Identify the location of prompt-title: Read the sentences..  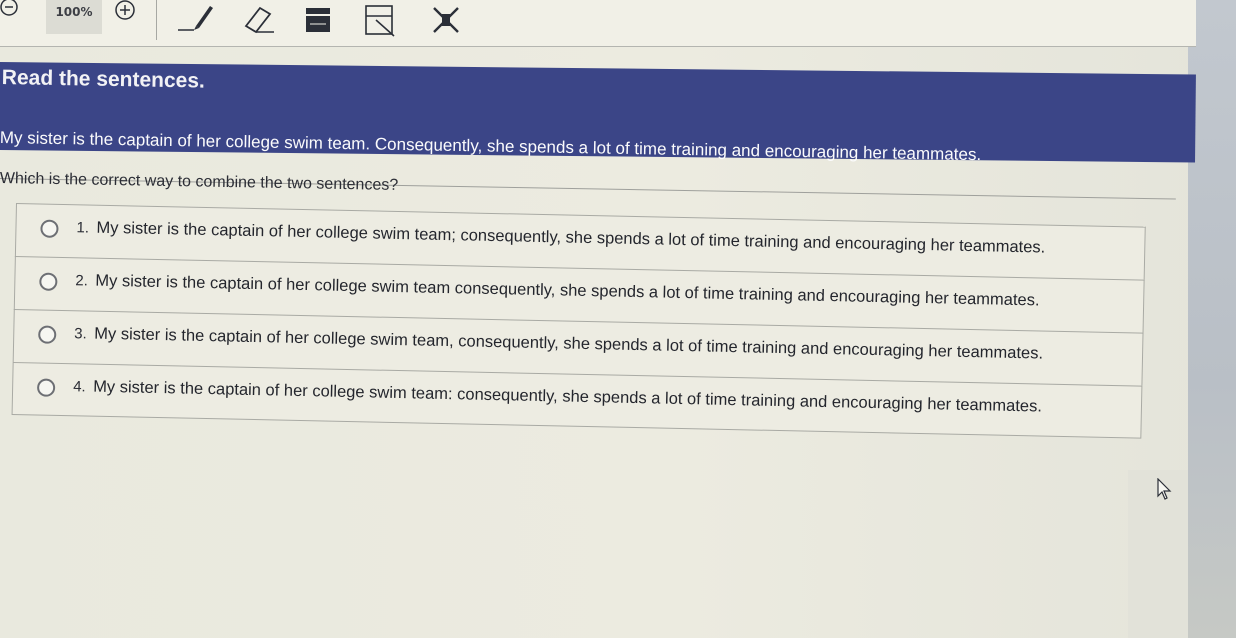
(103, 79).